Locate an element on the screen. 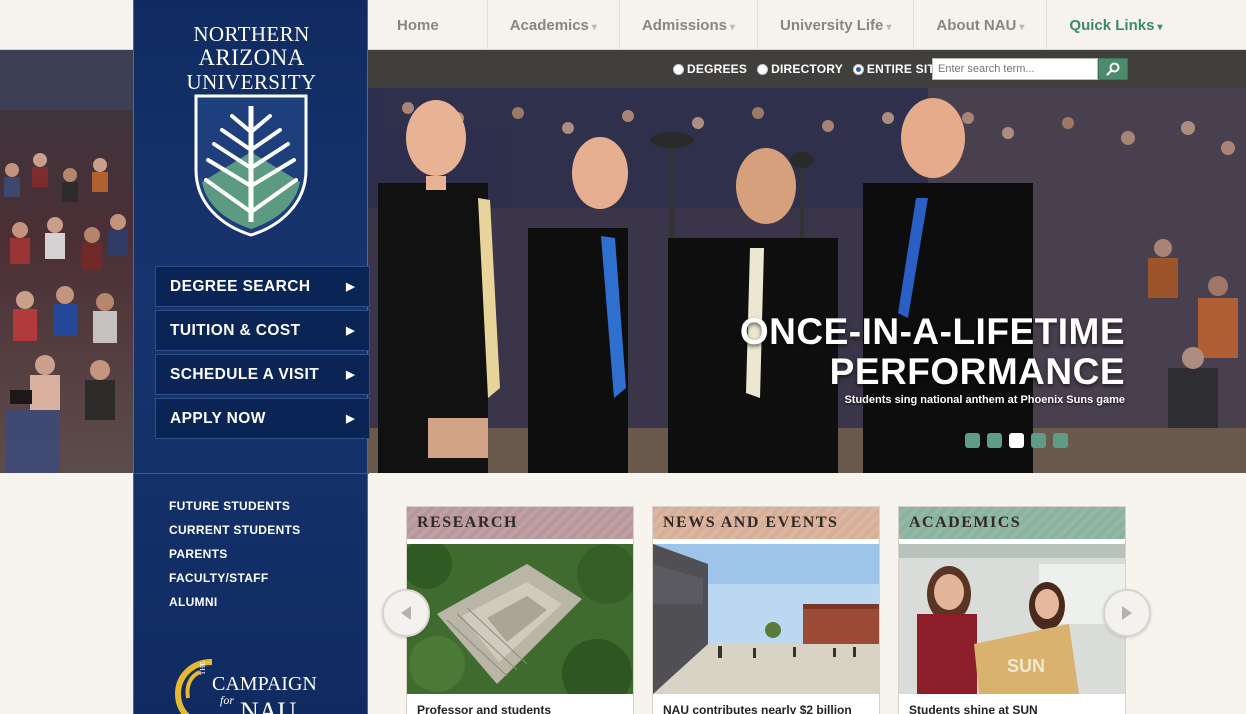 The height and width of the screenshot is (714, 1246). slide-dots is located at coordinates (1016, 440).